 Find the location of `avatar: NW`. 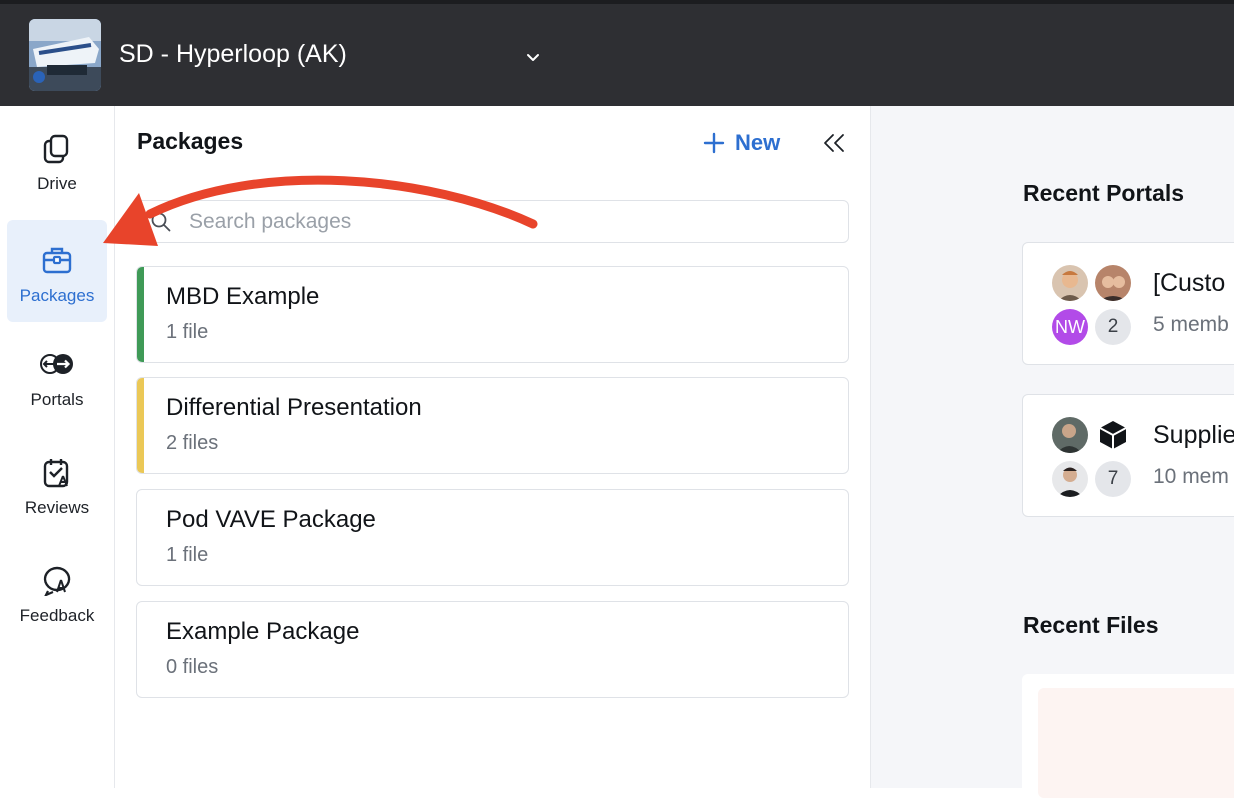

avatar: NW is located at coordinates (1070, 327).